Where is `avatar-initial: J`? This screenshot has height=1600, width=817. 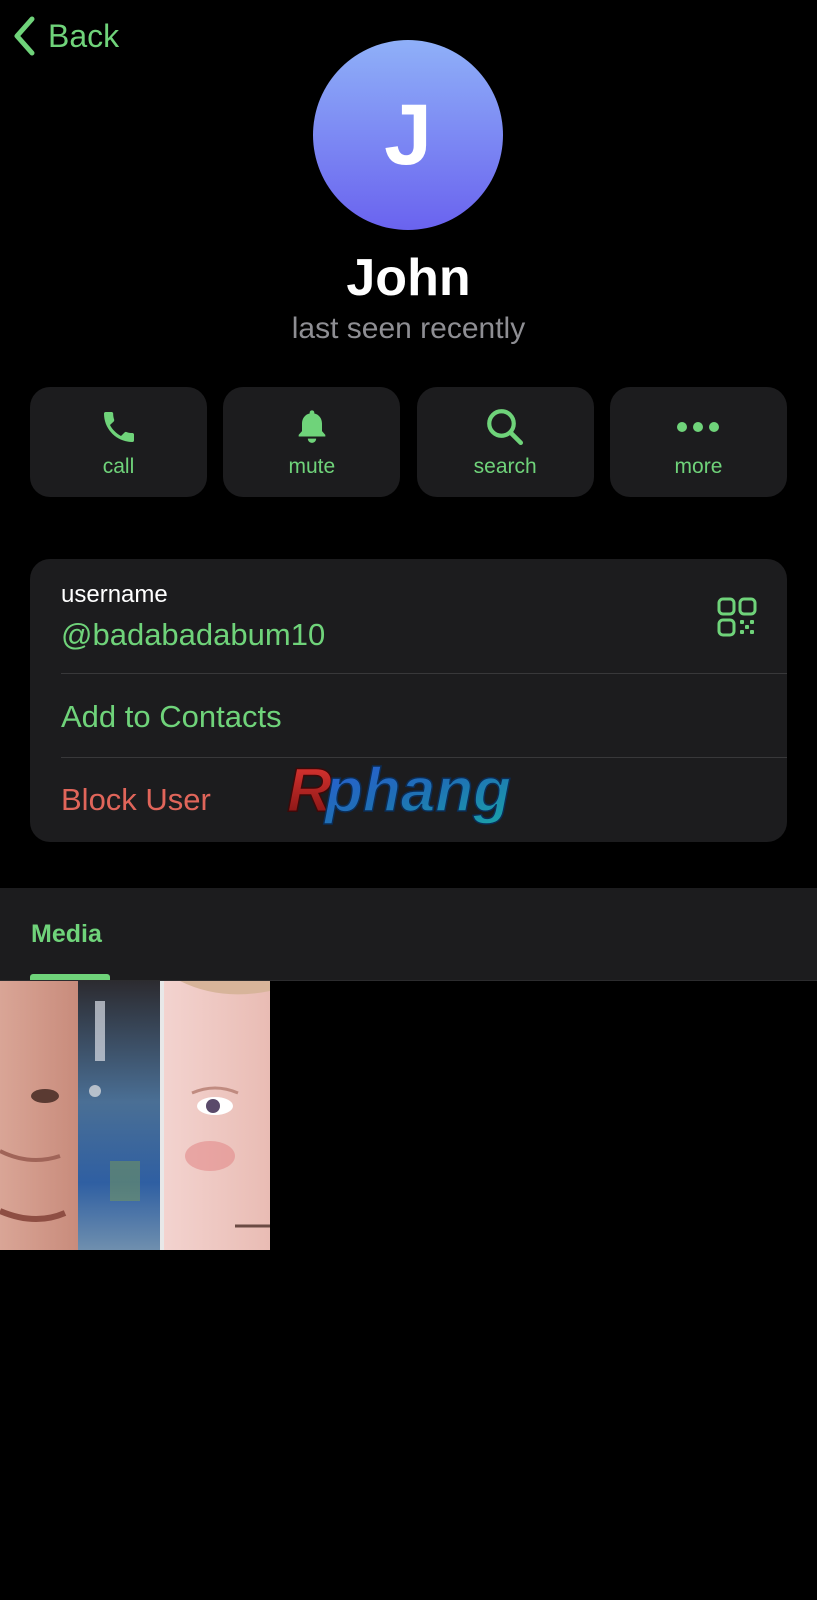
avatar-initial: J is located at coordinates (408, 134).